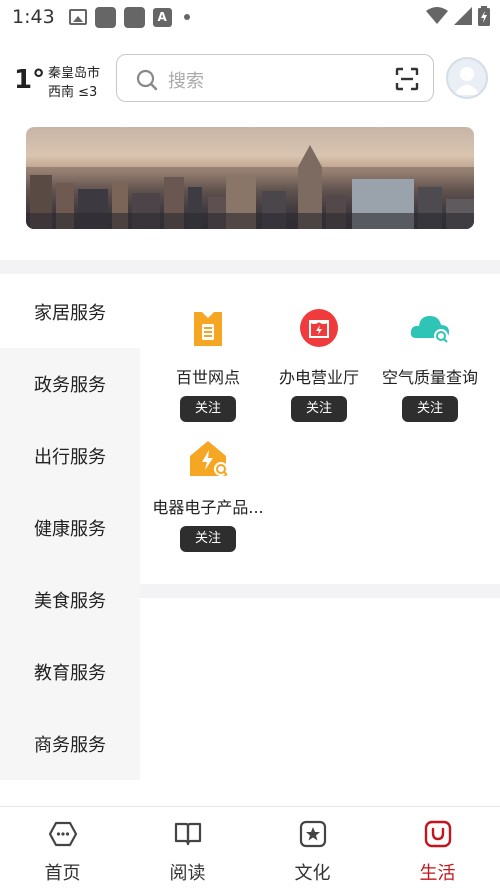  What do you see at coordinates (430, 364) in the screenshot?
I see `service-card: 空气质量查询 关注` at bounding box center [430, 364].